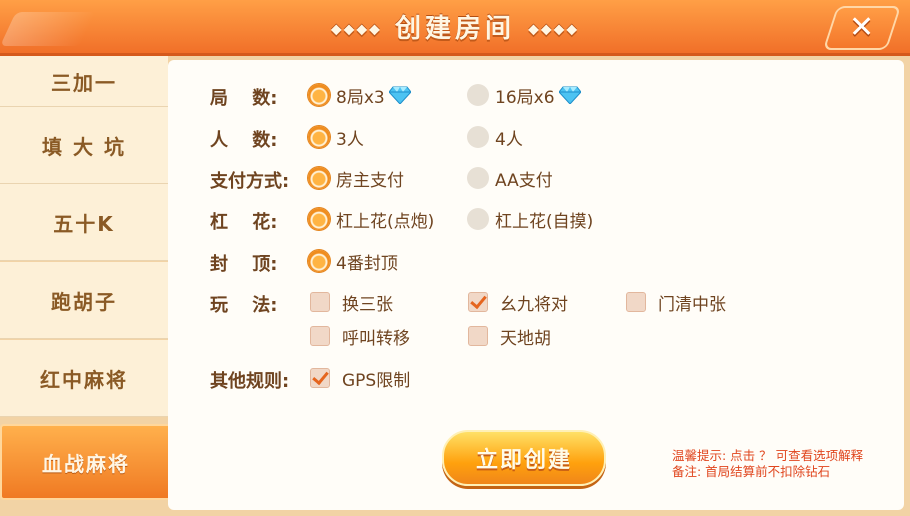 The image size is (910, 516). I want to click on hint-line-1: 温馨提示: 点击 ？ 可查看选项解释, so click(768, 455).